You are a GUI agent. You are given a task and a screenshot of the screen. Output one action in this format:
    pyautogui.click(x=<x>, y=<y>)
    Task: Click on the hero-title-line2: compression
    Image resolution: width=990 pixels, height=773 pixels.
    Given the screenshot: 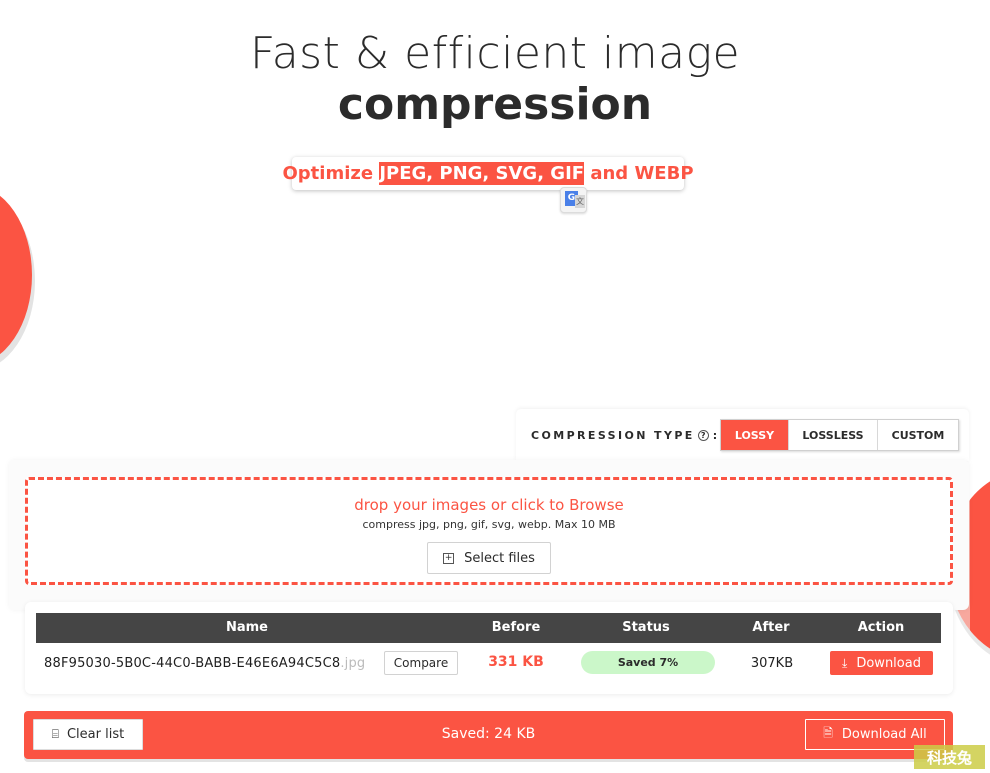 What is the action you would take?
    pyautogui.click(x=495, y=104)
    